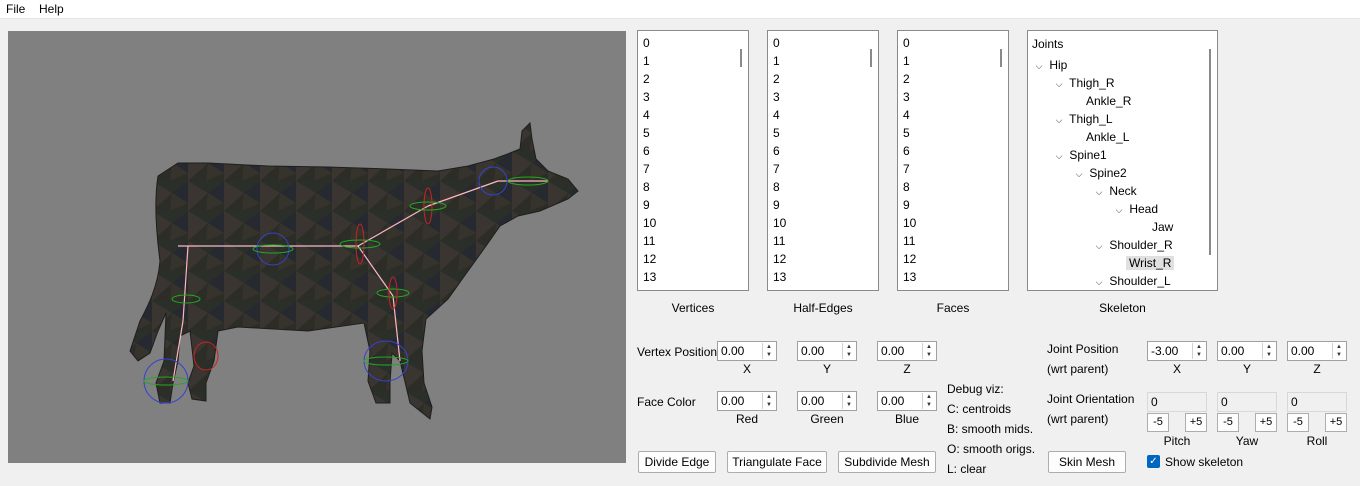  What do you see at coordinates (1162, 227) in the screenshot?
I see `tree-node-jaw: Jaw` at bounding box center [1162, 227].